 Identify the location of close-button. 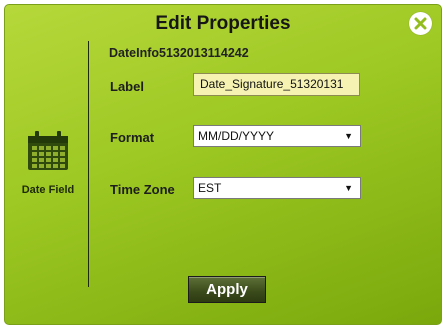
(420, 23).